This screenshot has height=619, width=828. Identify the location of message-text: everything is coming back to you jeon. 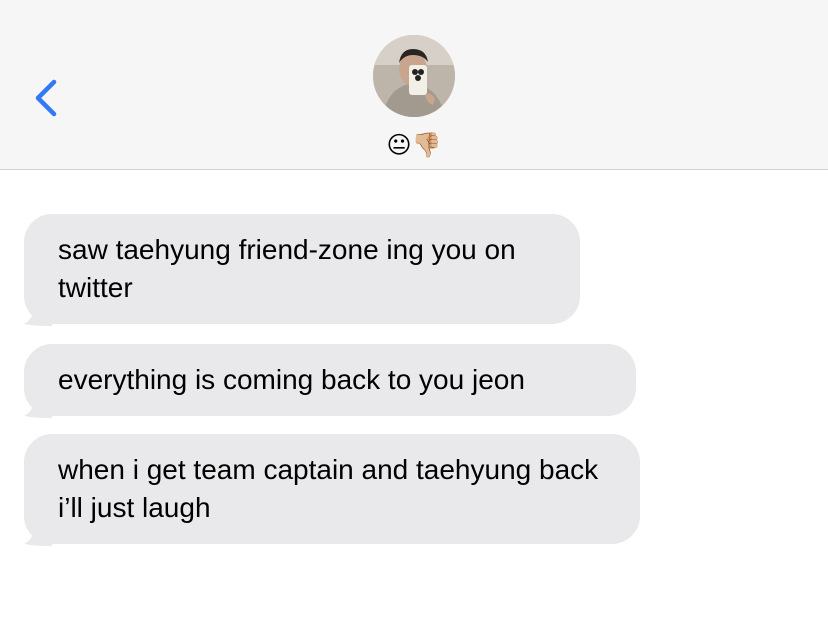
(291, 379).